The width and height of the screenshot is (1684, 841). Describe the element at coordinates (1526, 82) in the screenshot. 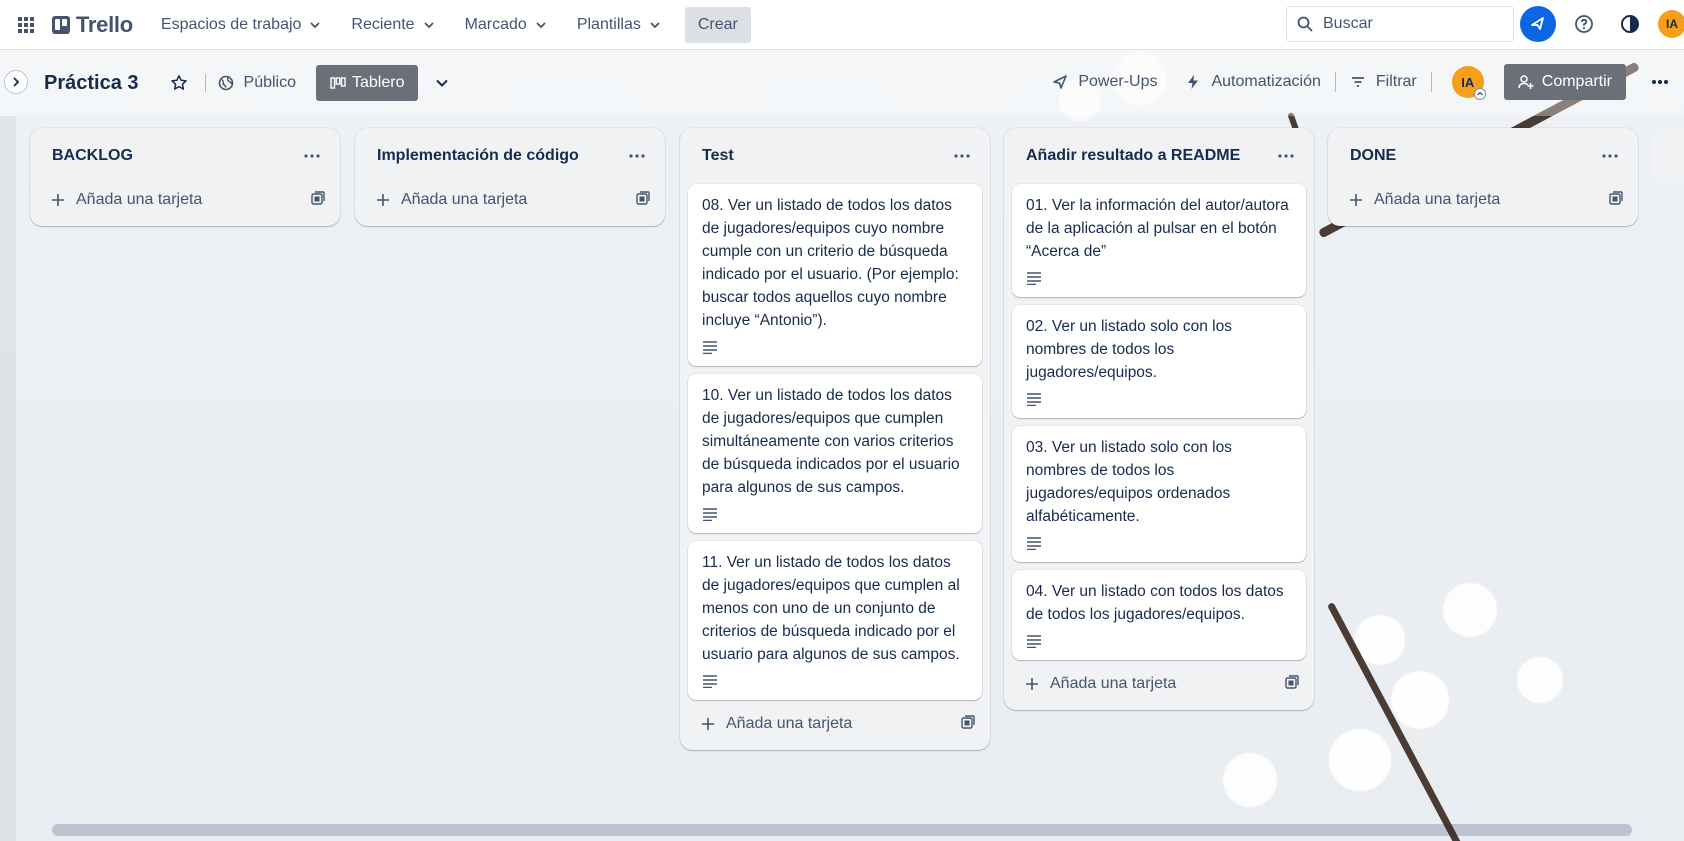

I see `add-person-icon` at that location.